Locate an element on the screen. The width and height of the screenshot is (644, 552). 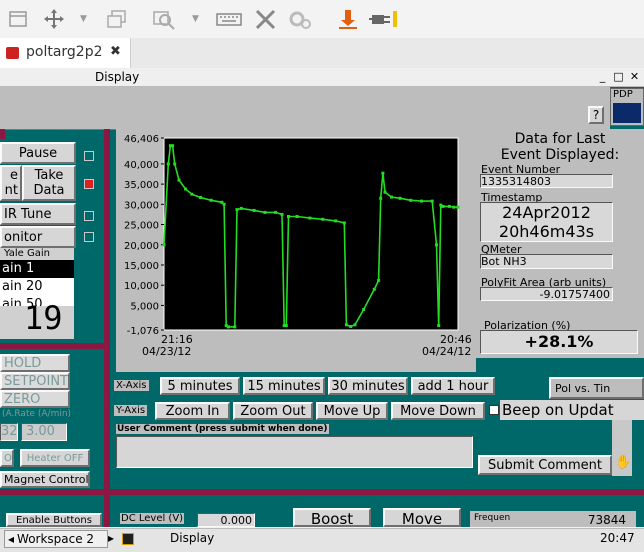
event-number-field: 1335314803 is located at coordinates (546, 181).